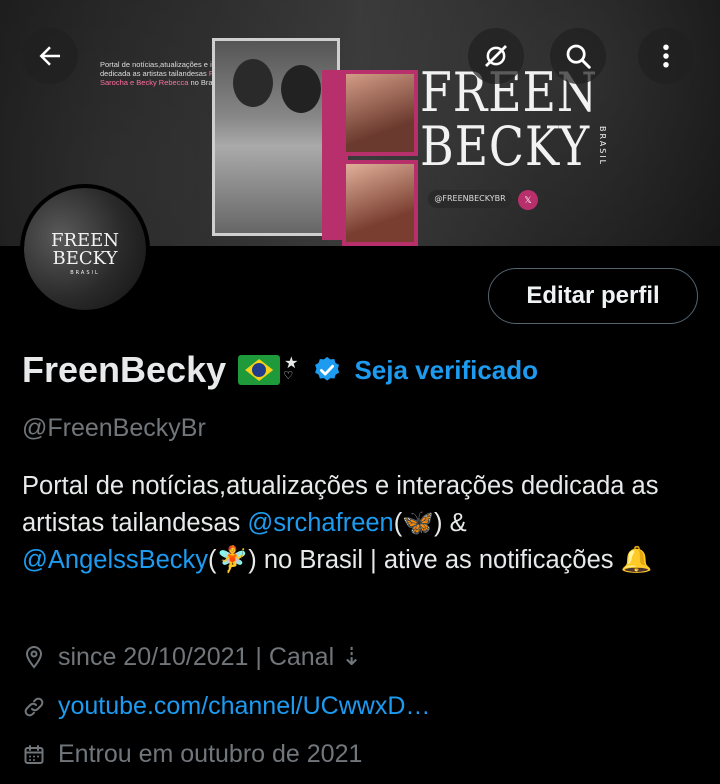 Image resolution: width=720 pixels, height=784 pixels. What do you see at coordinates (232, 560) in the screenshot?
I see `fairy-emoji: (🧚)` at bounding box center [232, 560].